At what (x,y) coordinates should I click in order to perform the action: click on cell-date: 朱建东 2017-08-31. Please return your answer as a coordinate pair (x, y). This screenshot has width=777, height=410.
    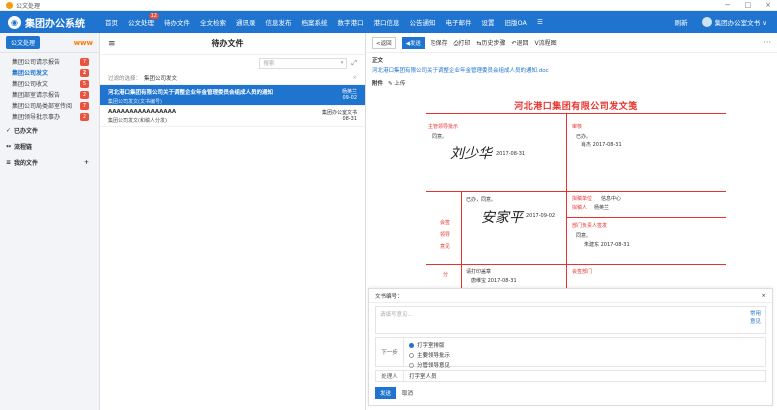
    Looking at the image, I should click on (607, 245).